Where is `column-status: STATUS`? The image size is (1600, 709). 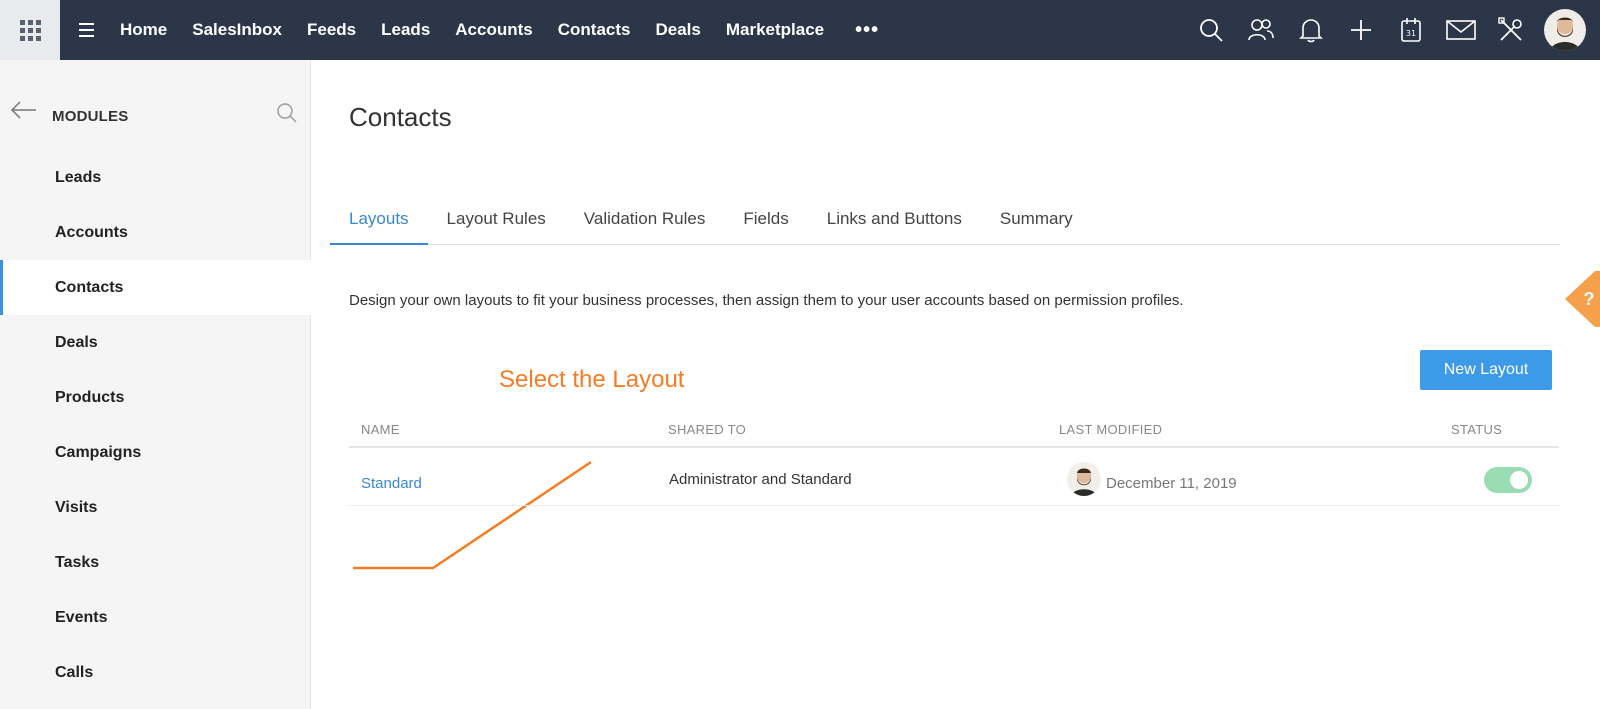
column-status: STATUS is located at coordinates (1477, 429).